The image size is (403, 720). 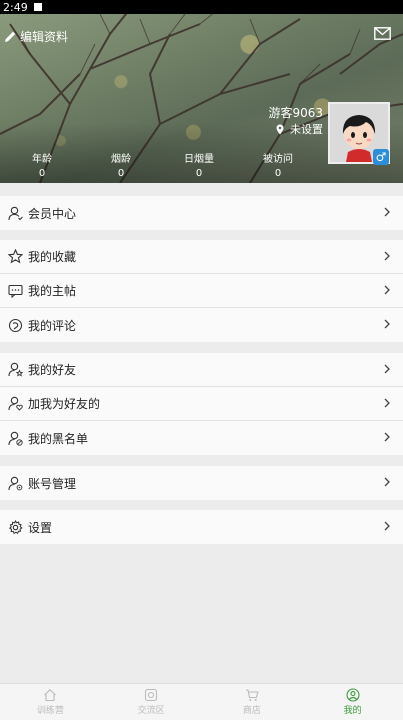 I want to click on gender-male-icon: ♂, so click(x=381, y=157).